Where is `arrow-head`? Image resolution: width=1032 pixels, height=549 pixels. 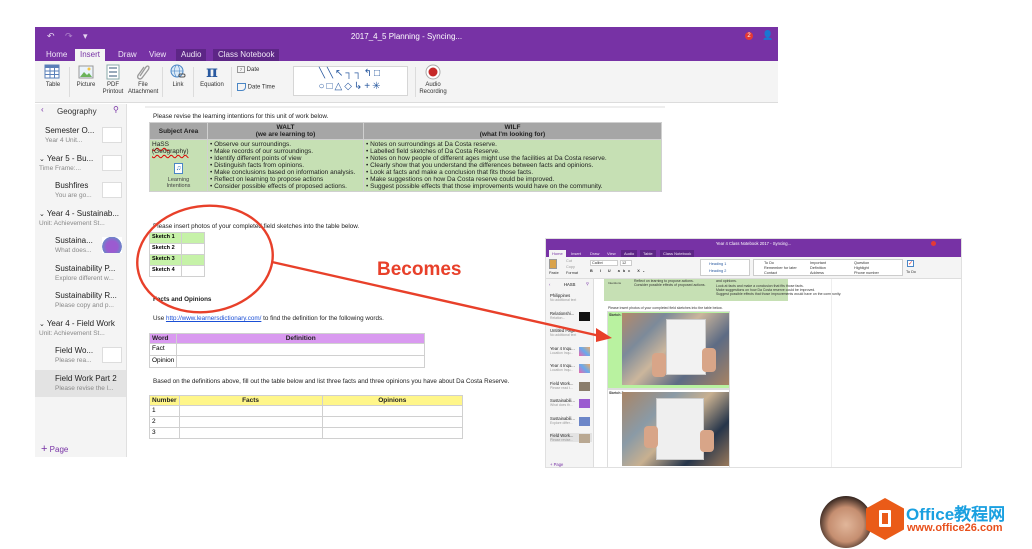
arrow-head is located at coordinates (604, 335).